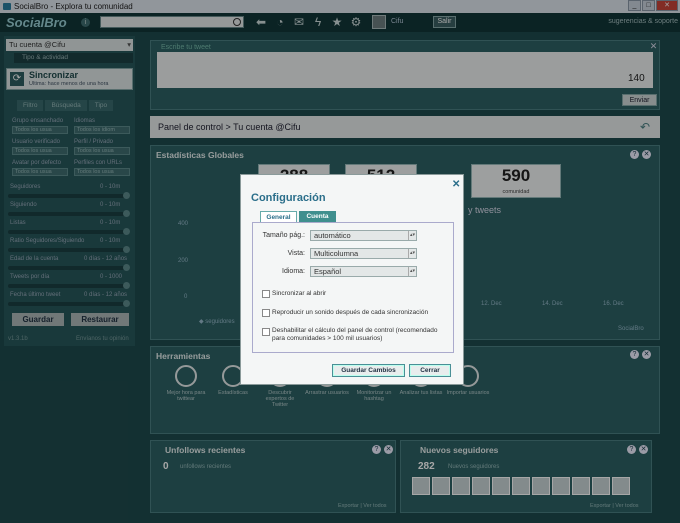 The width and height of the screenshot is (680, 523). Describe the element at coordinates (430, 370) in the screenshot. I see `dialog-close-button: Cerrar` at that location.